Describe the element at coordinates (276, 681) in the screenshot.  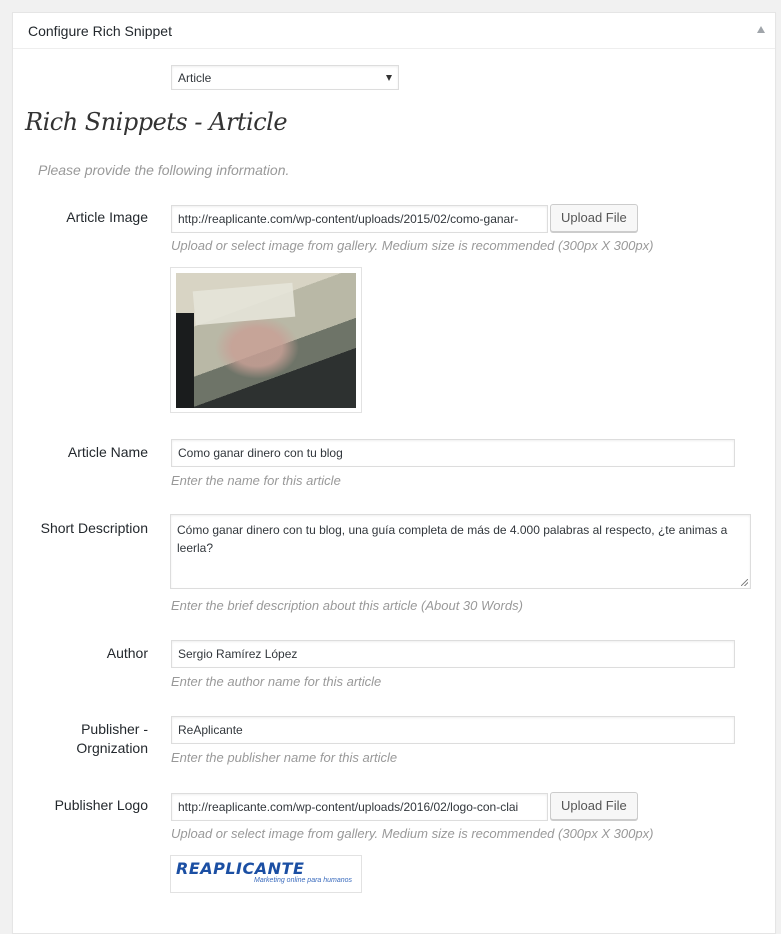
I see `author-description: Enter the author name for this article` at that location.